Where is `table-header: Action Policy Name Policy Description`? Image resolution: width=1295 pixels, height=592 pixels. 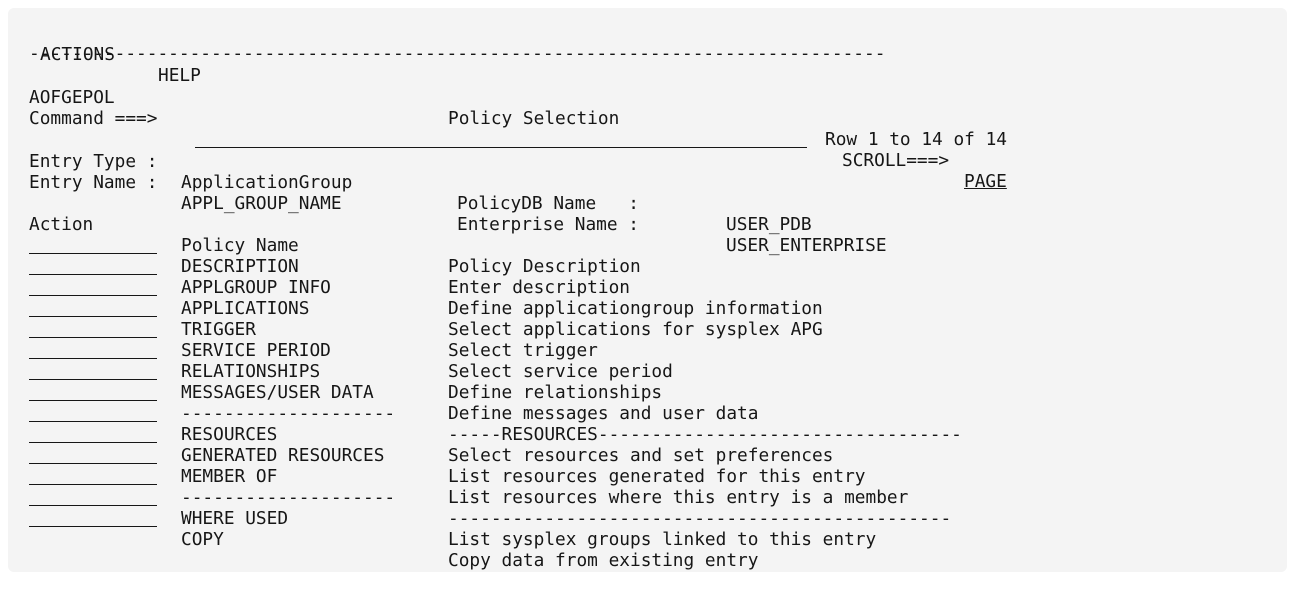
table-header: Action Policy Name Policy Description is located at coordinates (529, 235).